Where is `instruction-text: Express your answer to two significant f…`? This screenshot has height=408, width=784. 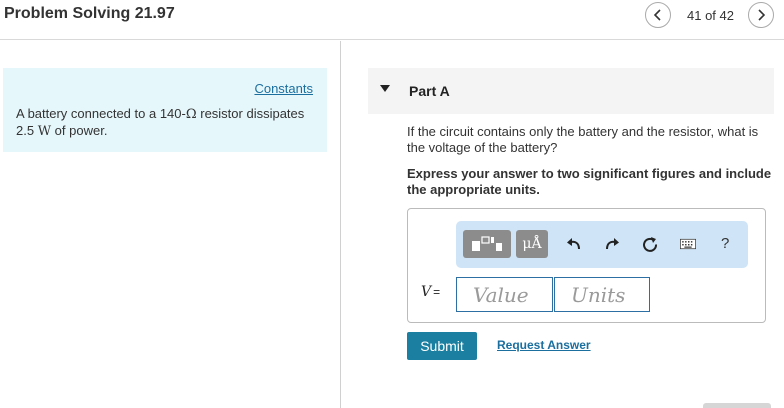
instruction-text: Express your answer to two significant f… is located at coordinates (589, 181).